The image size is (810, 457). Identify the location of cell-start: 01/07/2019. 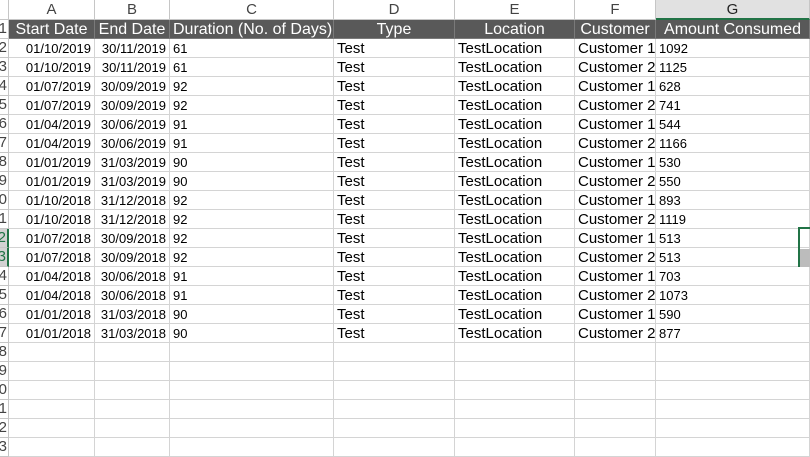
(52, 105).